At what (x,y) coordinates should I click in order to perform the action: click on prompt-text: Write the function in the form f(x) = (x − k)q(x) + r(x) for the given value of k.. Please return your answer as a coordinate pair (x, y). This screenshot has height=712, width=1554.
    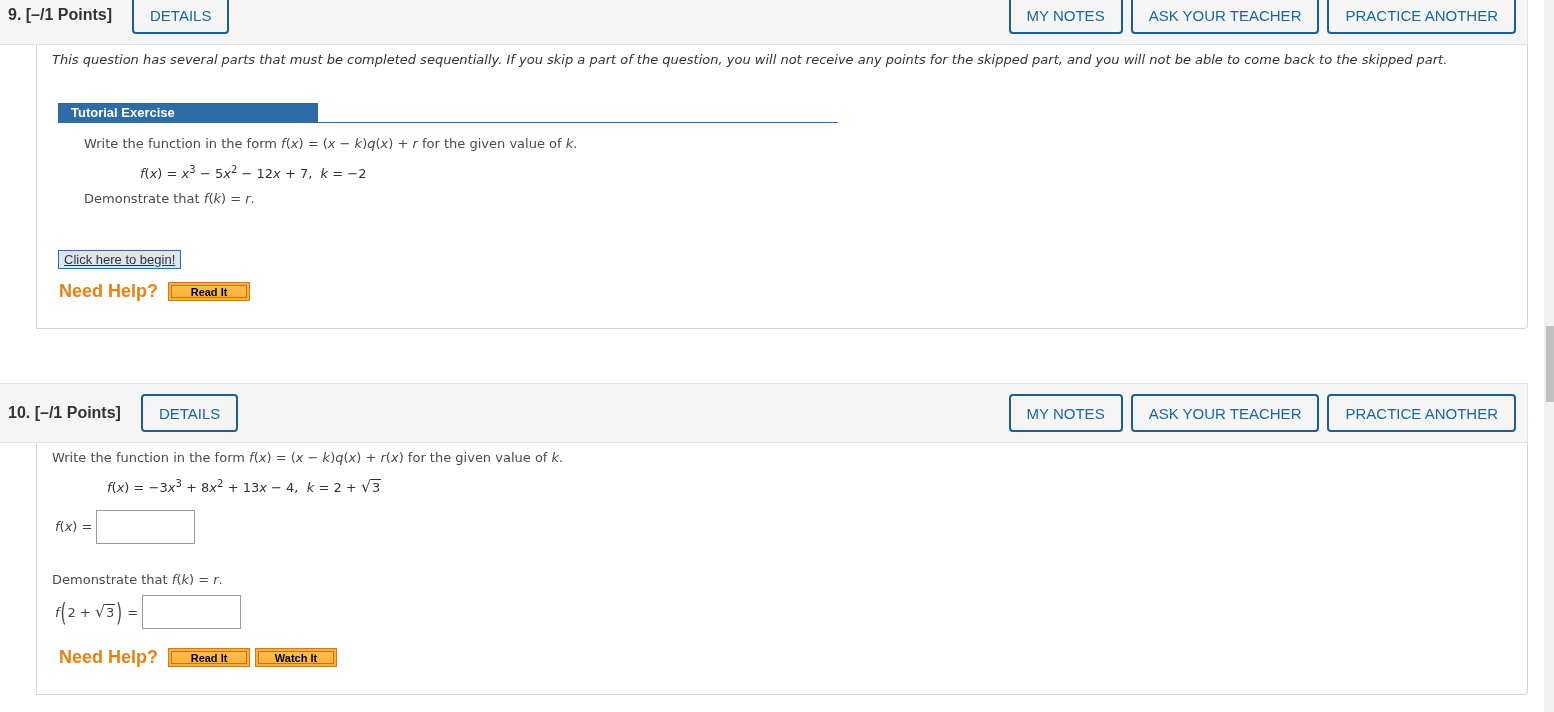
    Looking at the image, I should click on (308, 457).